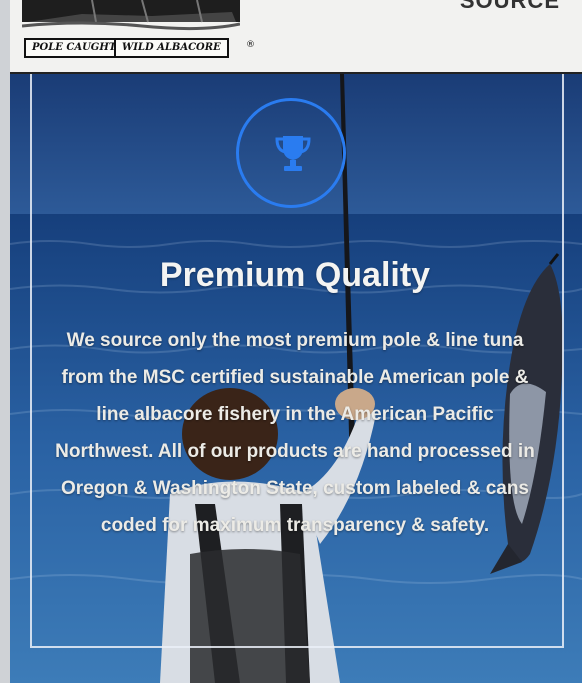 The image size is (582, 683). What do you see at coordinates (295, 275) in the screenshot?
I see `section-title: Premium Quality` at bounding box center [295, 275].